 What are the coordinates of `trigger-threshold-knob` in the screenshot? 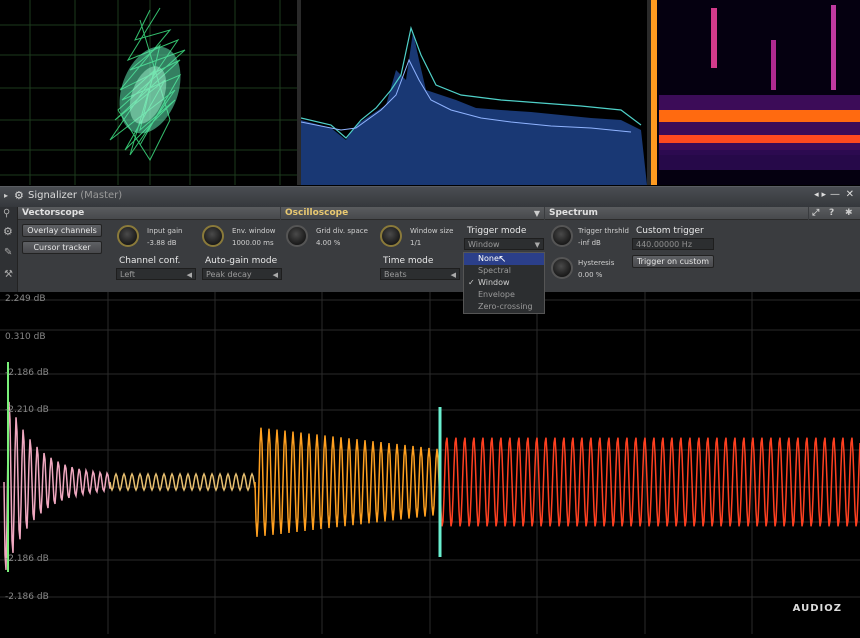 It's located at (562, 236).